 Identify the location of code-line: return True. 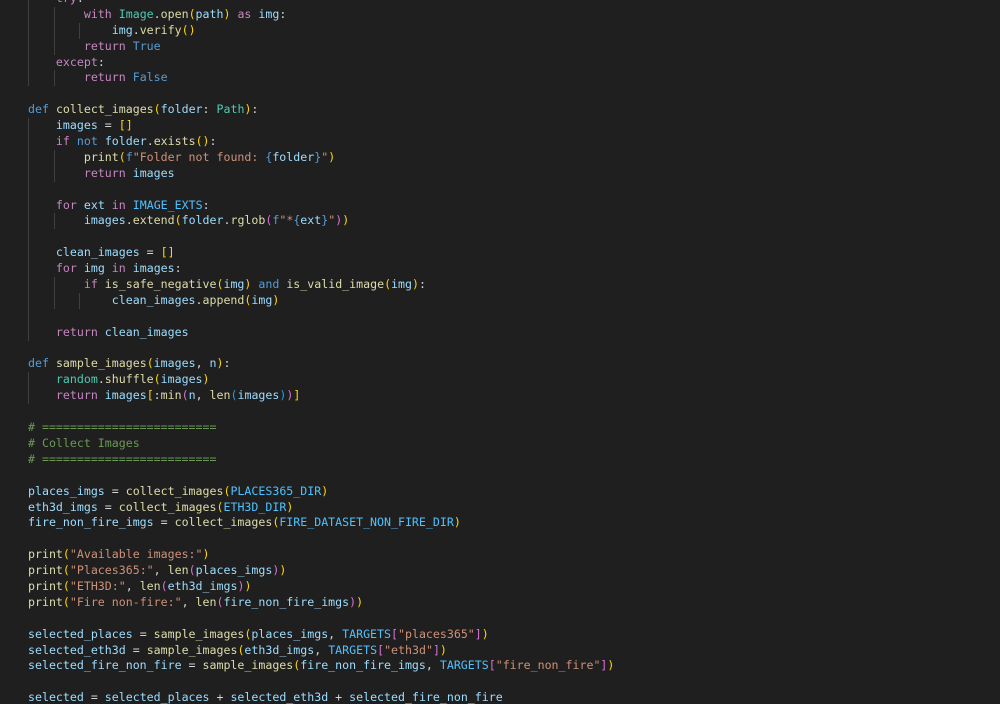
(321, 46).